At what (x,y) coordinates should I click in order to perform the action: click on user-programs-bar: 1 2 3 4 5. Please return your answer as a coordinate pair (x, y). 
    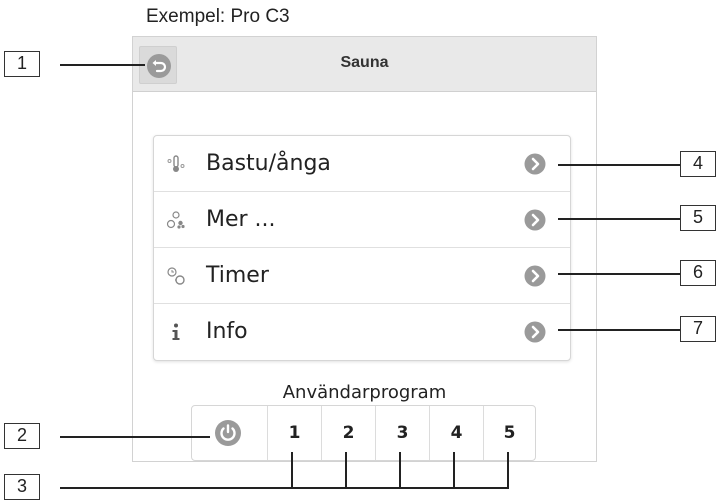
    Looking at the image, I should click on (363, 433).